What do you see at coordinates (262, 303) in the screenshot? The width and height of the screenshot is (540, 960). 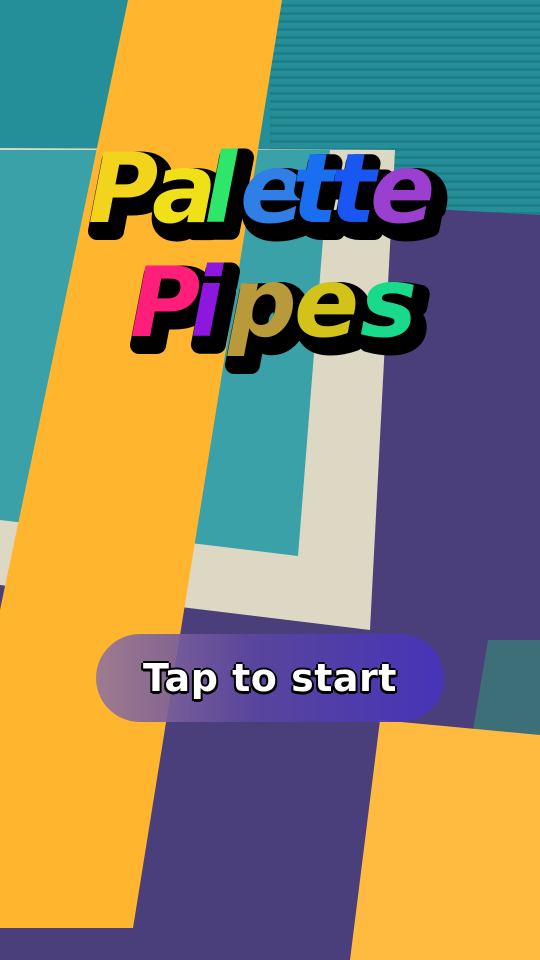 I see `logo-letter: p` at bounding box center [262, 303].